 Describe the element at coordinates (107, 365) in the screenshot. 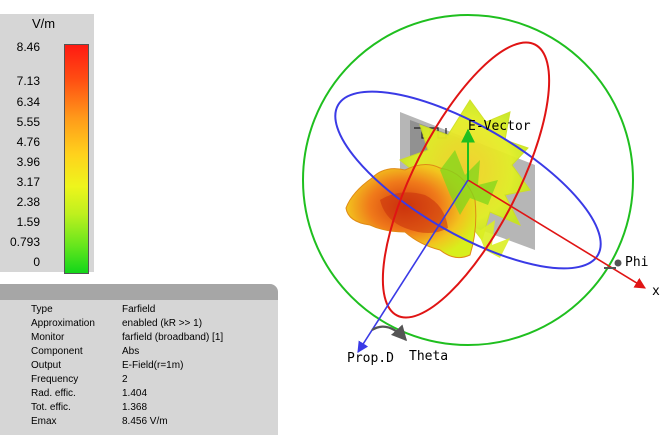

I see `info-row: Output E-Field(r=1m)` at that location.